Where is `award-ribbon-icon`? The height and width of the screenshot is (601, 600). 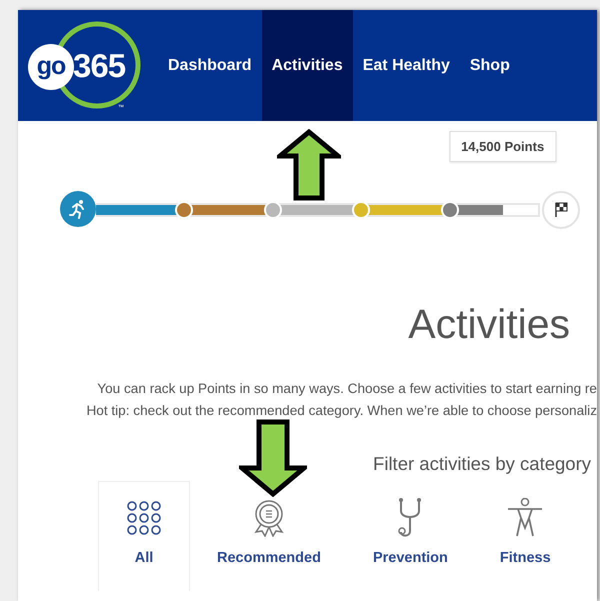 award-ribbon-icon is located at coordinates (268, 518).